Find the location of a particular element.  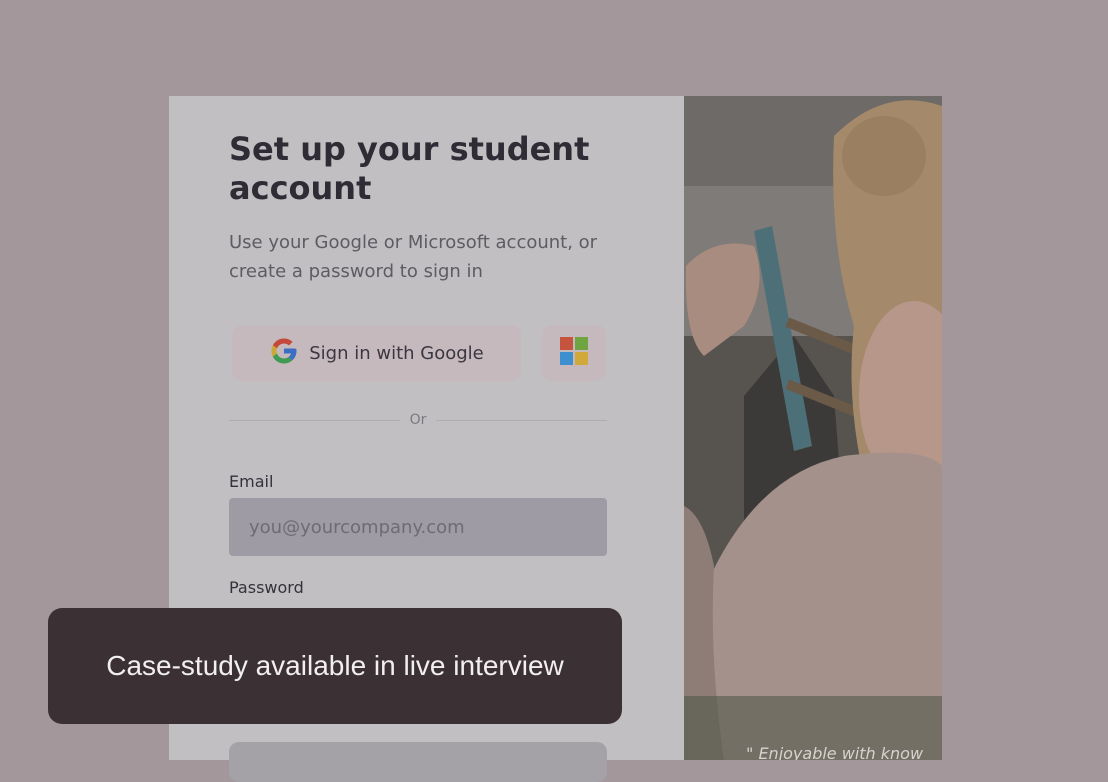

divider-text: Or is located at coordinates (418, 420).